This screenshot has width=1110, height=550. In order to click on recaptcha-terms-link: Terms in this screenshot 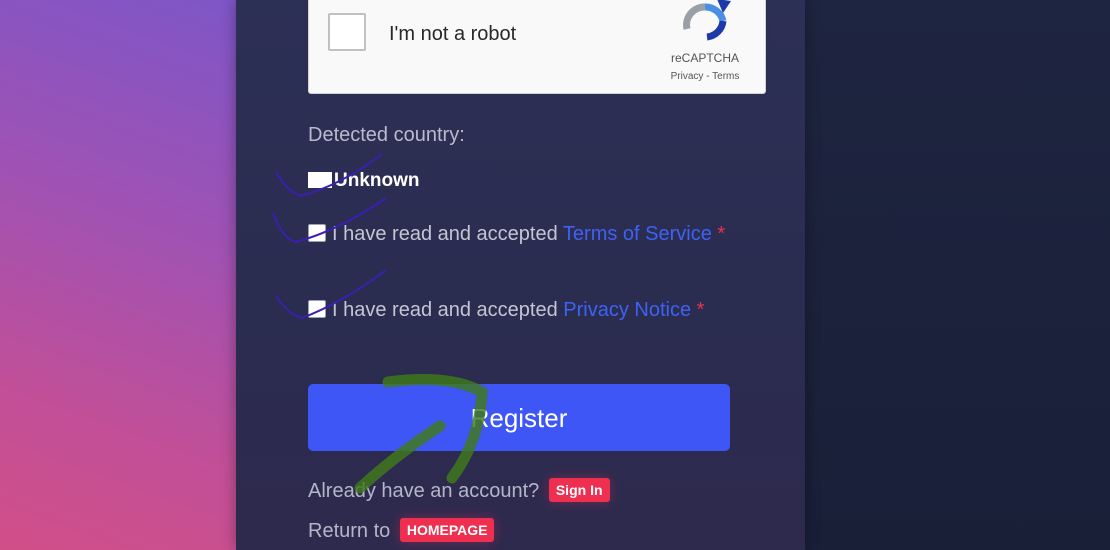, I will do `click(725, 76)`.